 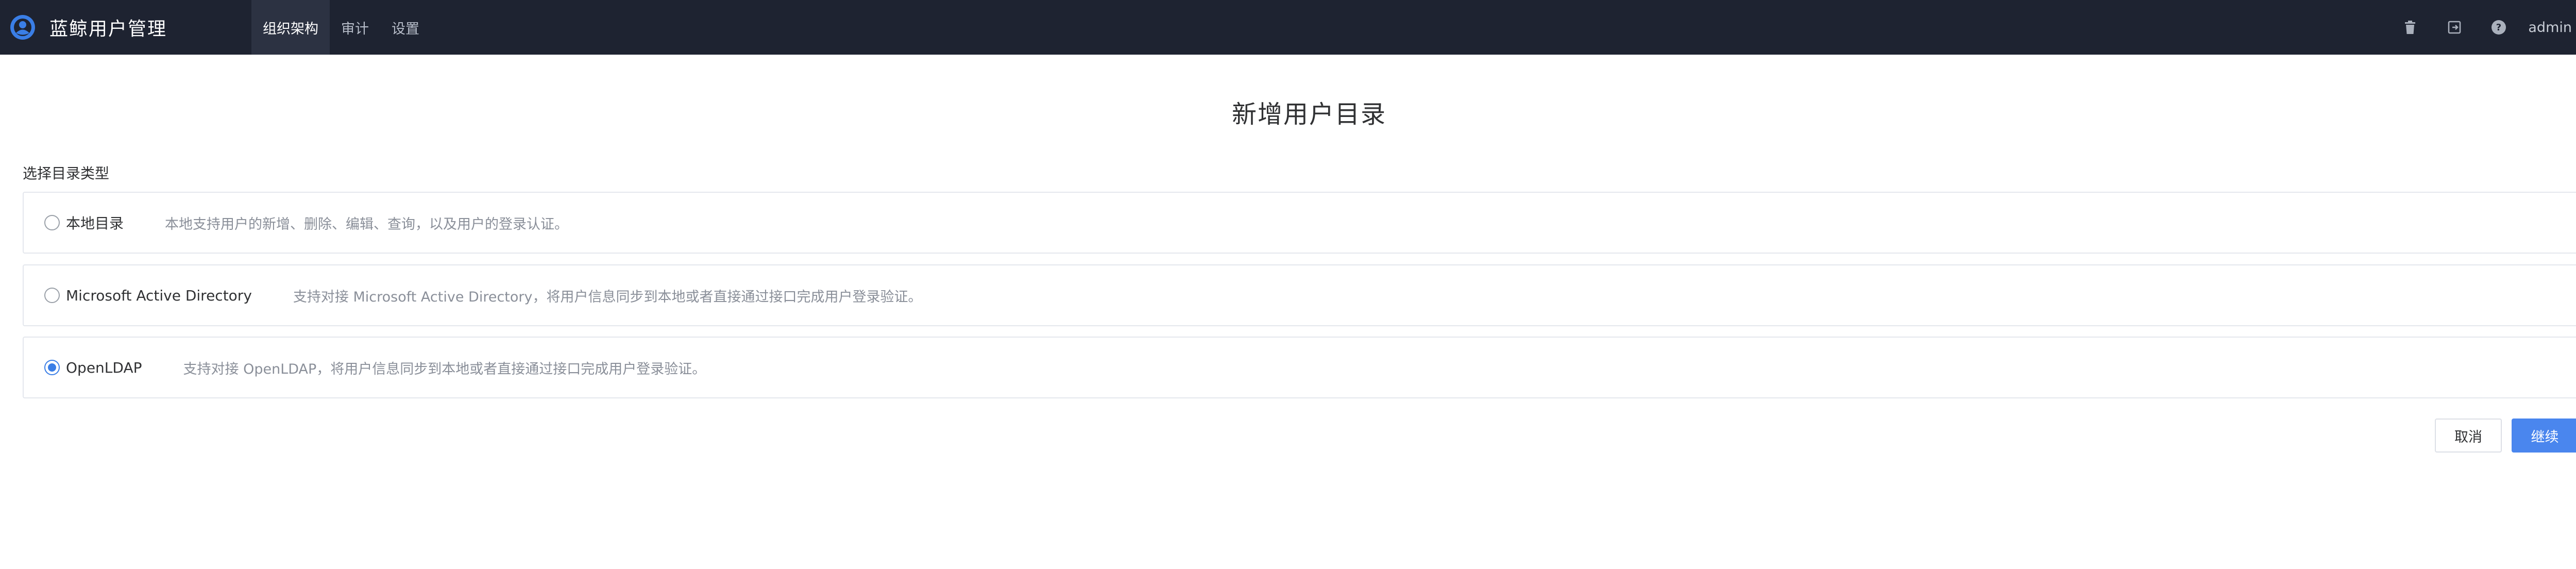 What do you see at coordinates (108, 29) in the screenshot?
I see `app-title: 蓝鲸用户管理` at bounding box center [108, 29].